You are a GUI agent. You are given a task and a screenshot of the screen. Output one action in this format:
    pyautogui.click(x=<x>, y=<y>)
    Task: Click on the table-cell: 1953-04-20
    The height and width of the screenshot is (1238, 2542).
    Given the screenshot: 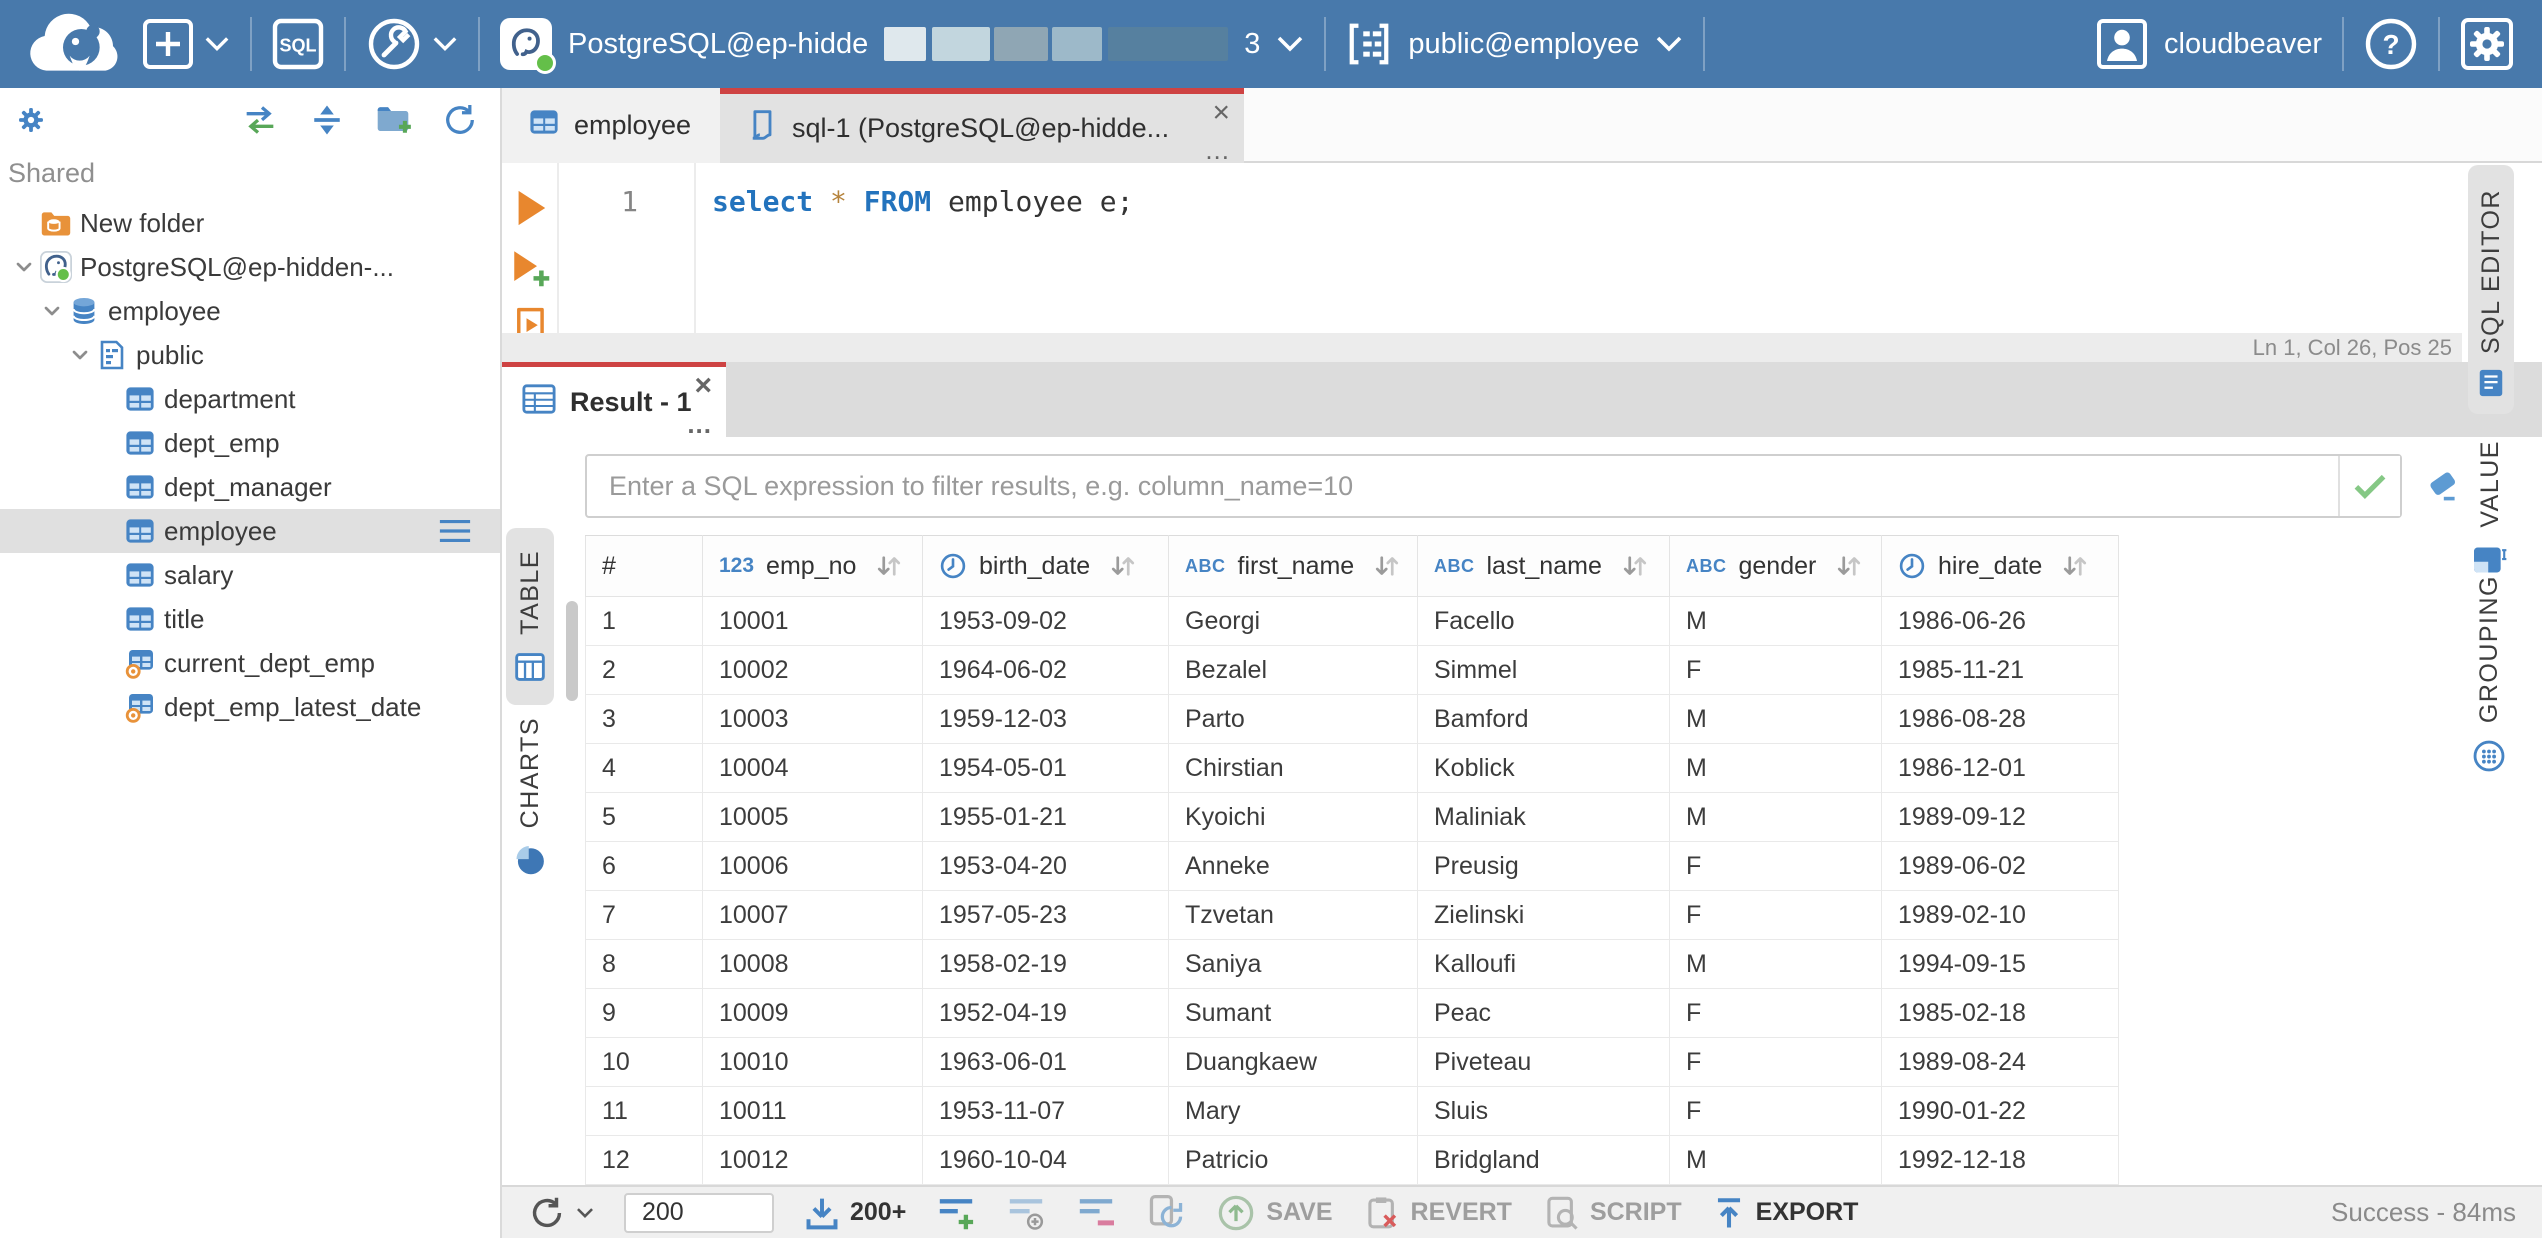 What is the action you would take?
    pyautogui.click(x=1045, y=866)
    